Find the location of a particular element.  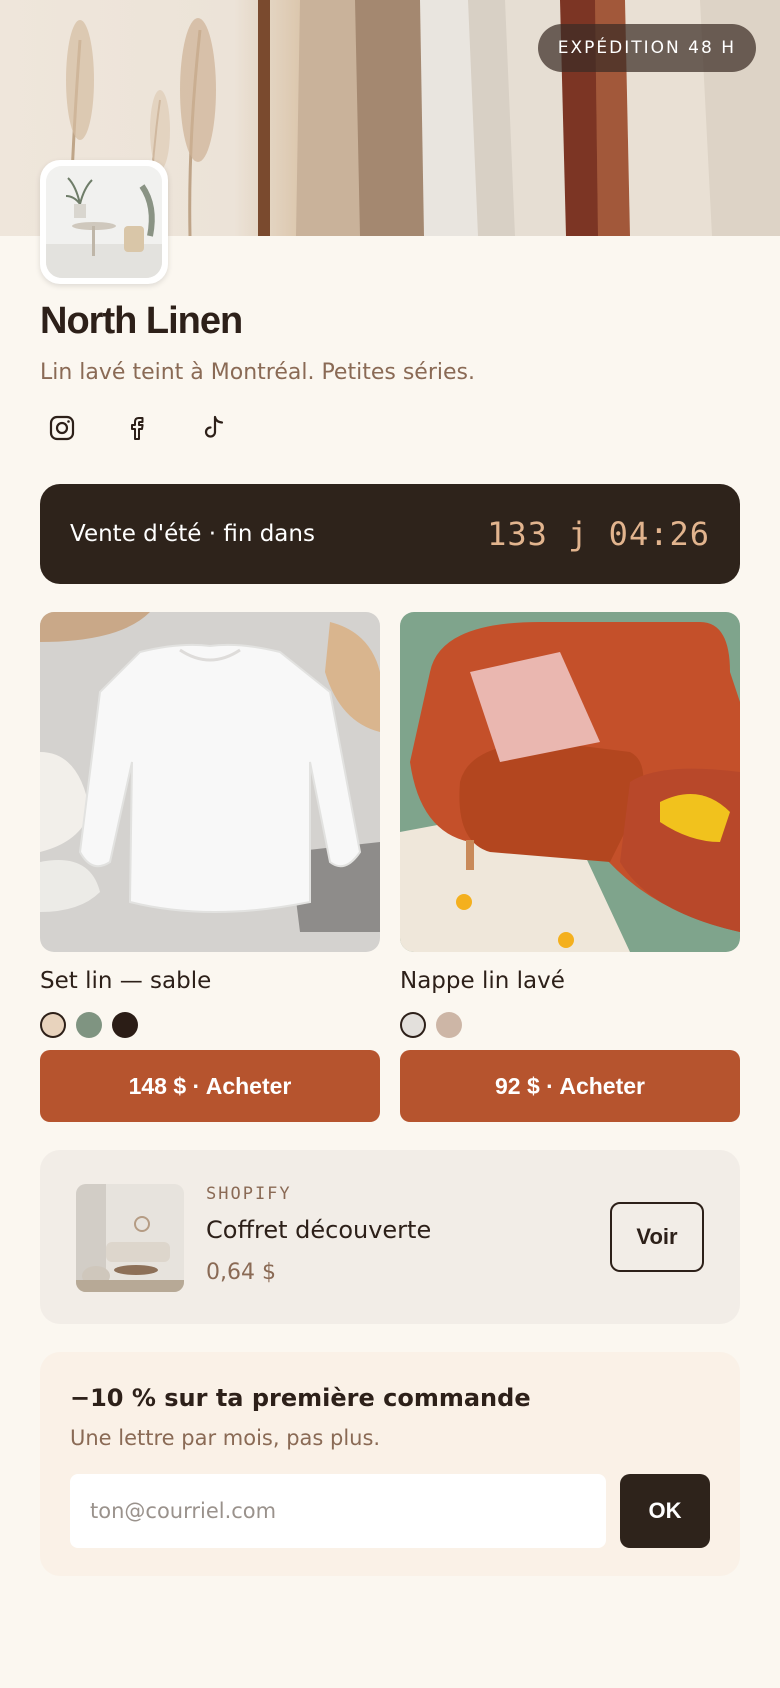

facebook-icon is located at coordinates (138, 428).